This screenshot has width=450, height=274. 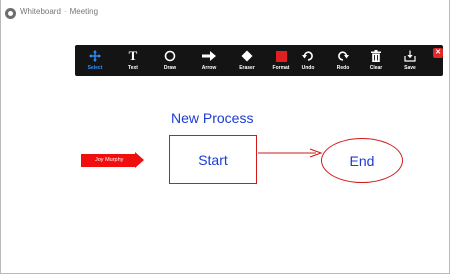 I want to click on end-label: End, so click(x=362, y=160).